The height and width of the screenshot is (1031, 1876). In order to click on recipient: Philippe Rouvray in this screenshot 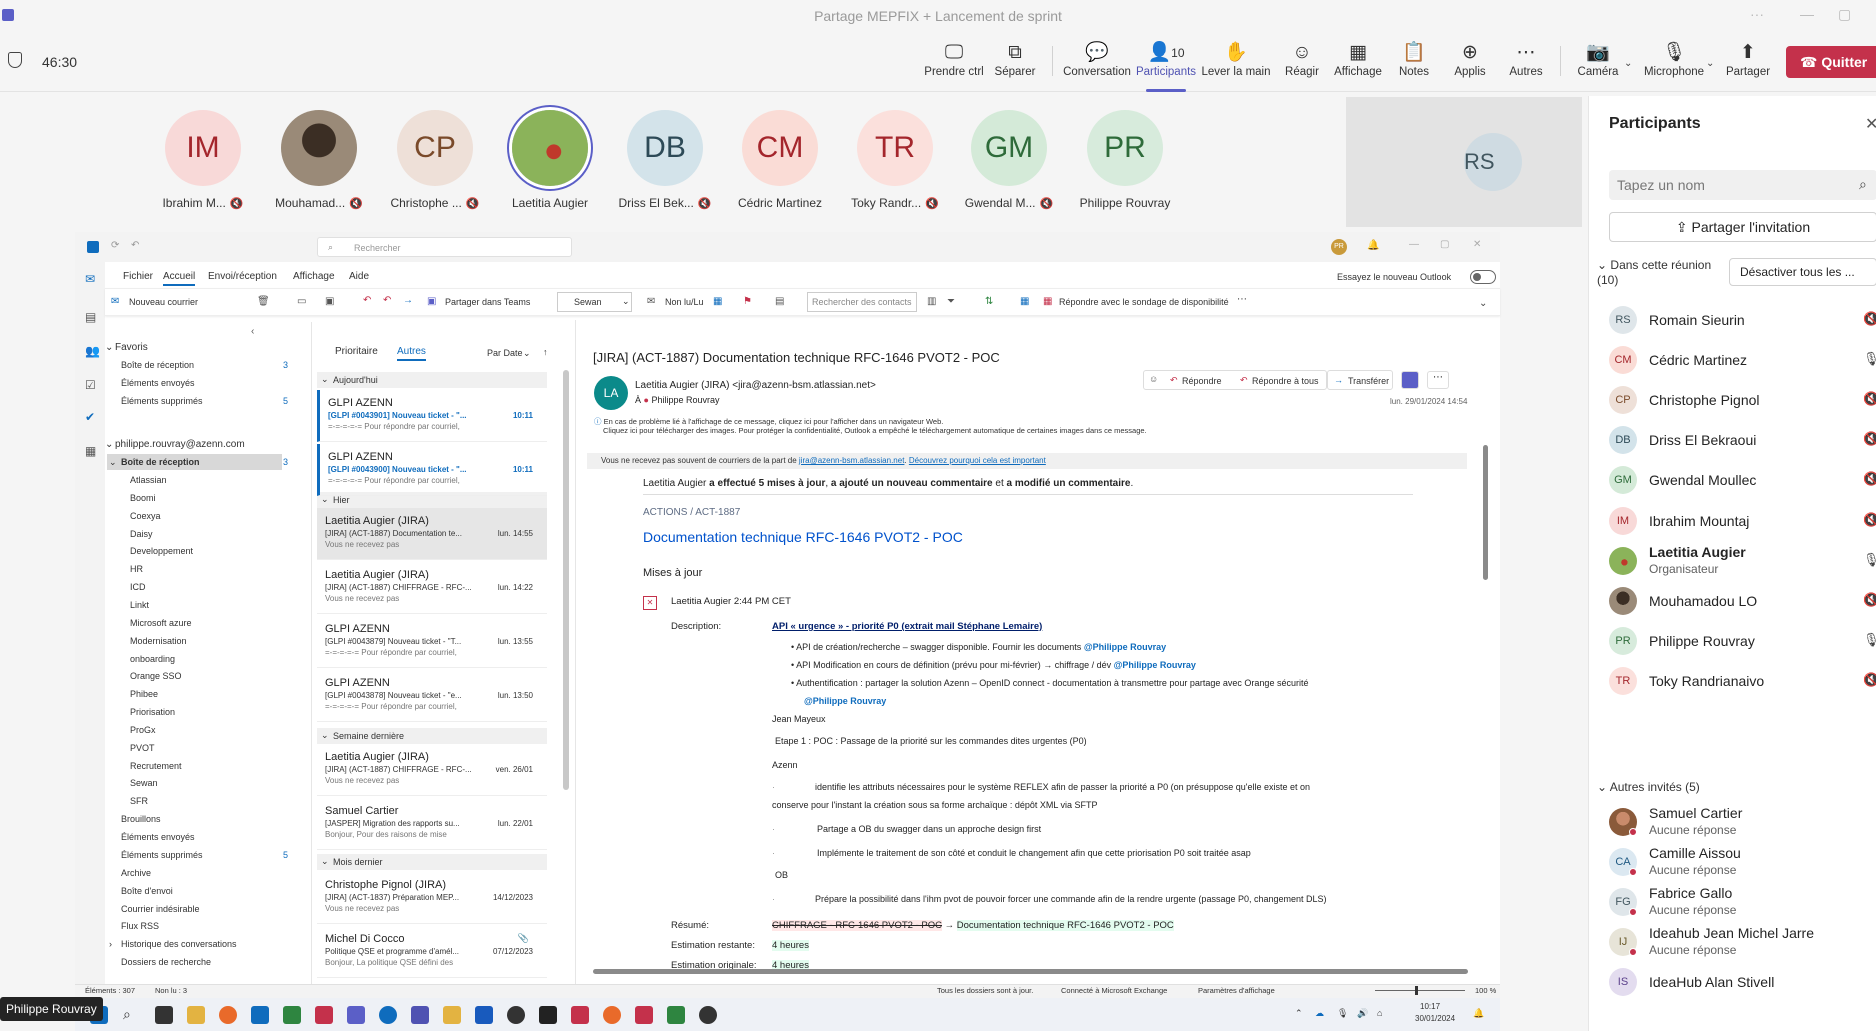, I will do `click(685, 400)`.